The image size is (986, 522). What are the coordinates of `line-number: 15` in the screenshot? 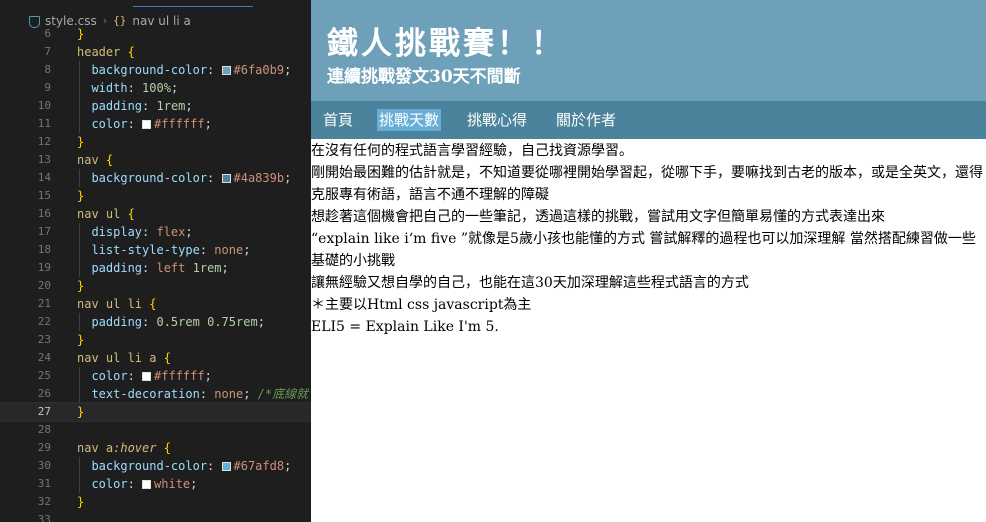 It's located at (44, 195).